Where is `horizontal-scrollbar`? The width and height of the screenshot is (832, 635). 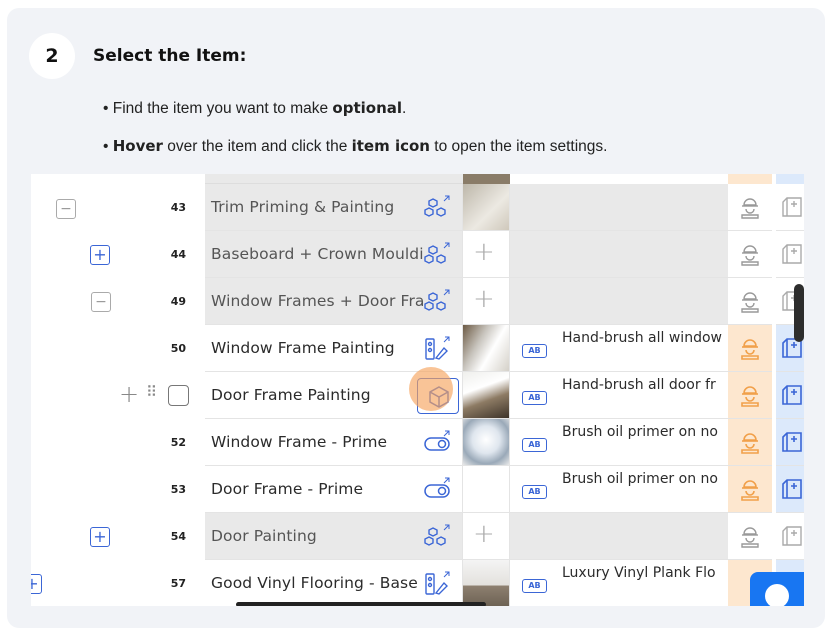
horizontal-scrollbar is located at coordinates (361, 604).